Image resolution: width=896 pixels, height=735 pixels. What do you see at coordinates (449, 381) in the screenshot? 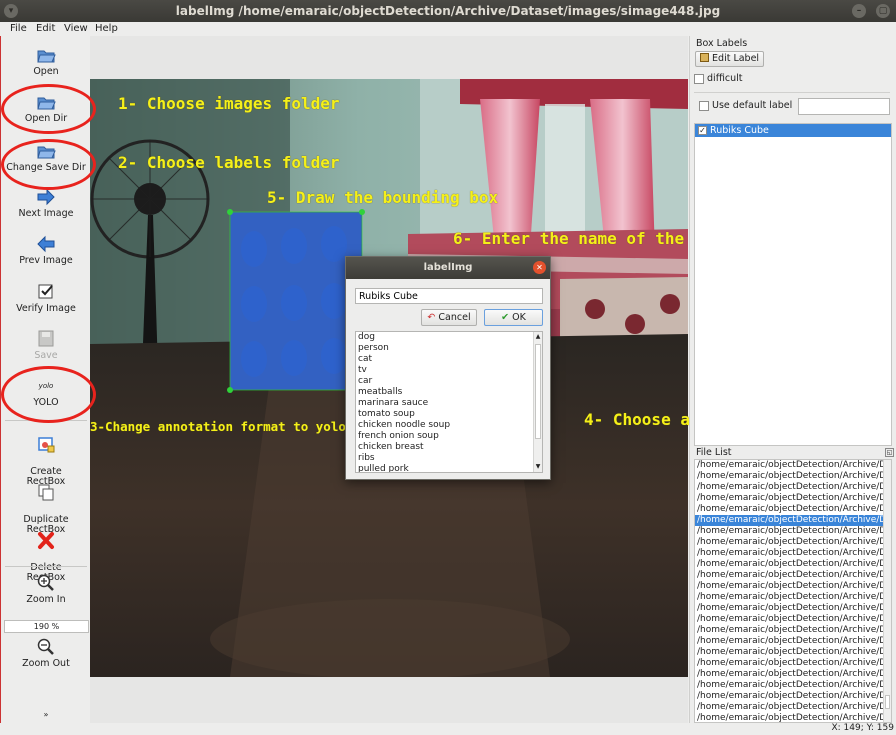
I see `label-history-item: car` at bounding box center [449, 381].